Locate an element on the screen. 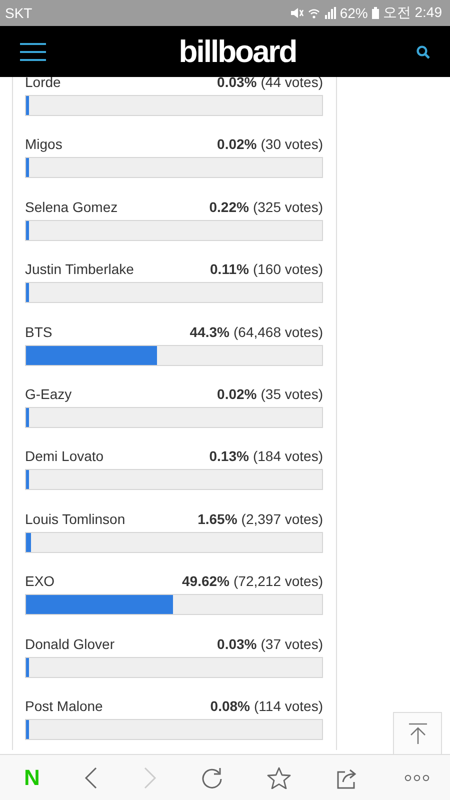 Image resolution: width=450 pixels, height=800 pixels. battery-percent: 62% is located at coordinates (354, 13).